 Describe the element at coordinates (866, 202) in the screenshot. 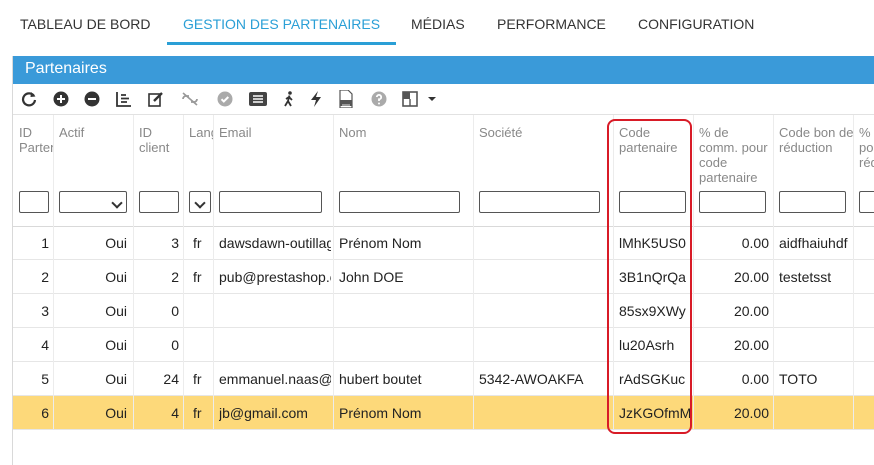

I see `filter-pct-reduction` at that location.